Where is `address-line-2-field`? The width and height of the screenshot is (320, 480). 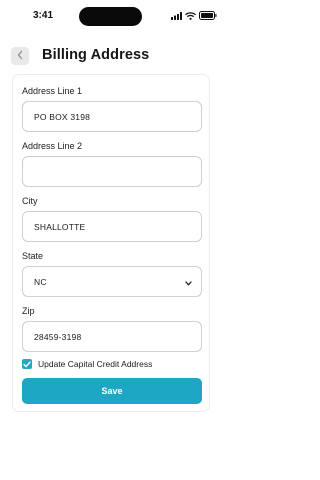 address-line-2-field is located at coordinates (112, 171).